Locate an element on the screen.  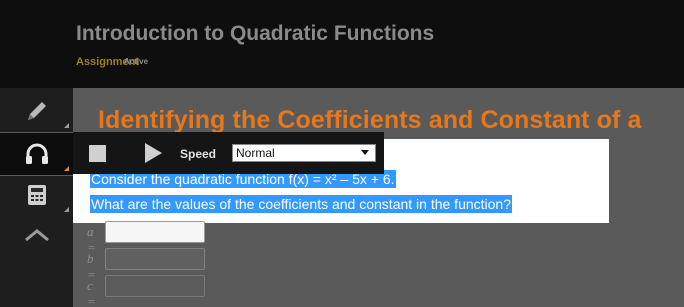
audio-toolbar: Speed Normal is located at coordinates (228, 153).